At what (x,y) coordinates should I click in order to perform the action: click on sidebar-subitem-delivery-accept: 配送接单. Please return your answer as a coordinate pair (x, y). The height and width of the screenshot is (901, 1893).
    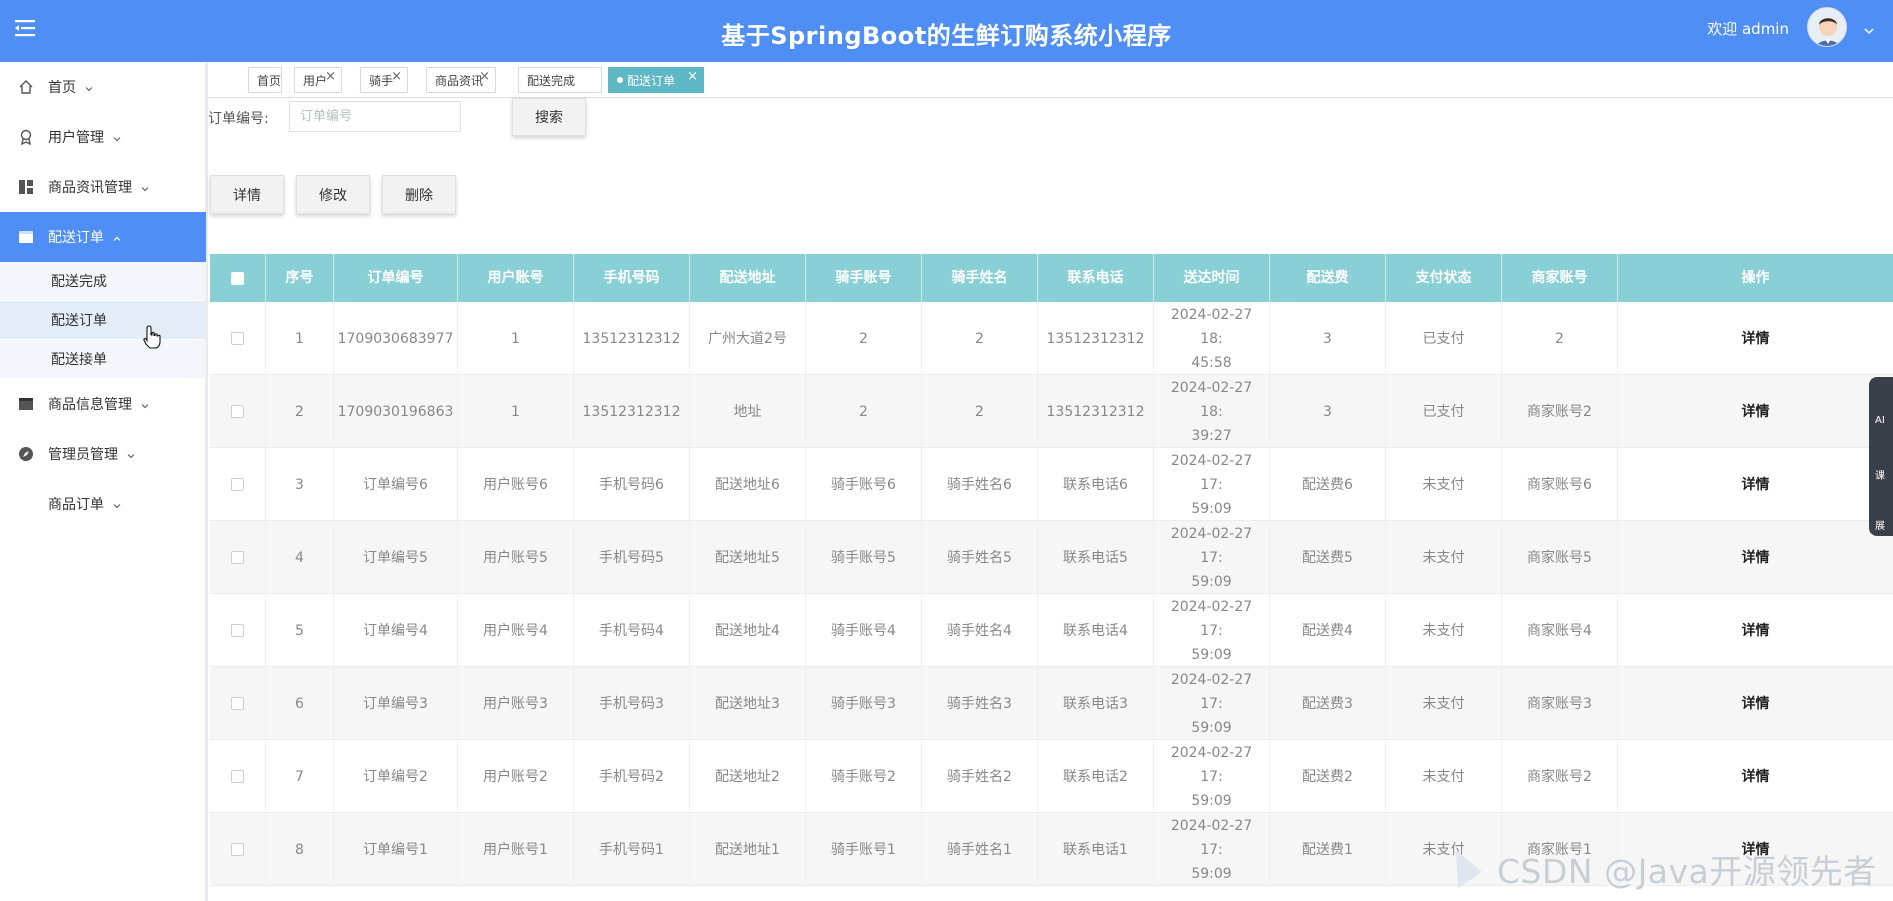
    Looking at the image, I should click on (103, 359).